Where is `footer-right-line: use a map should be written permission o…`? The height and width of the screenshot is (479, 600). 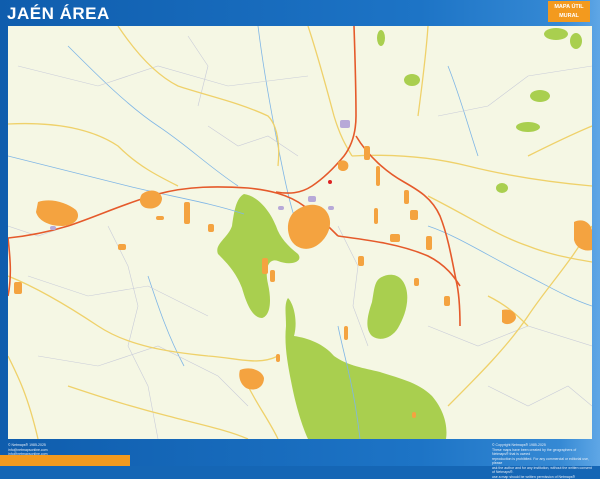
footer-right-line: use a map should be written permission o… is located at coordinates (542, 477).